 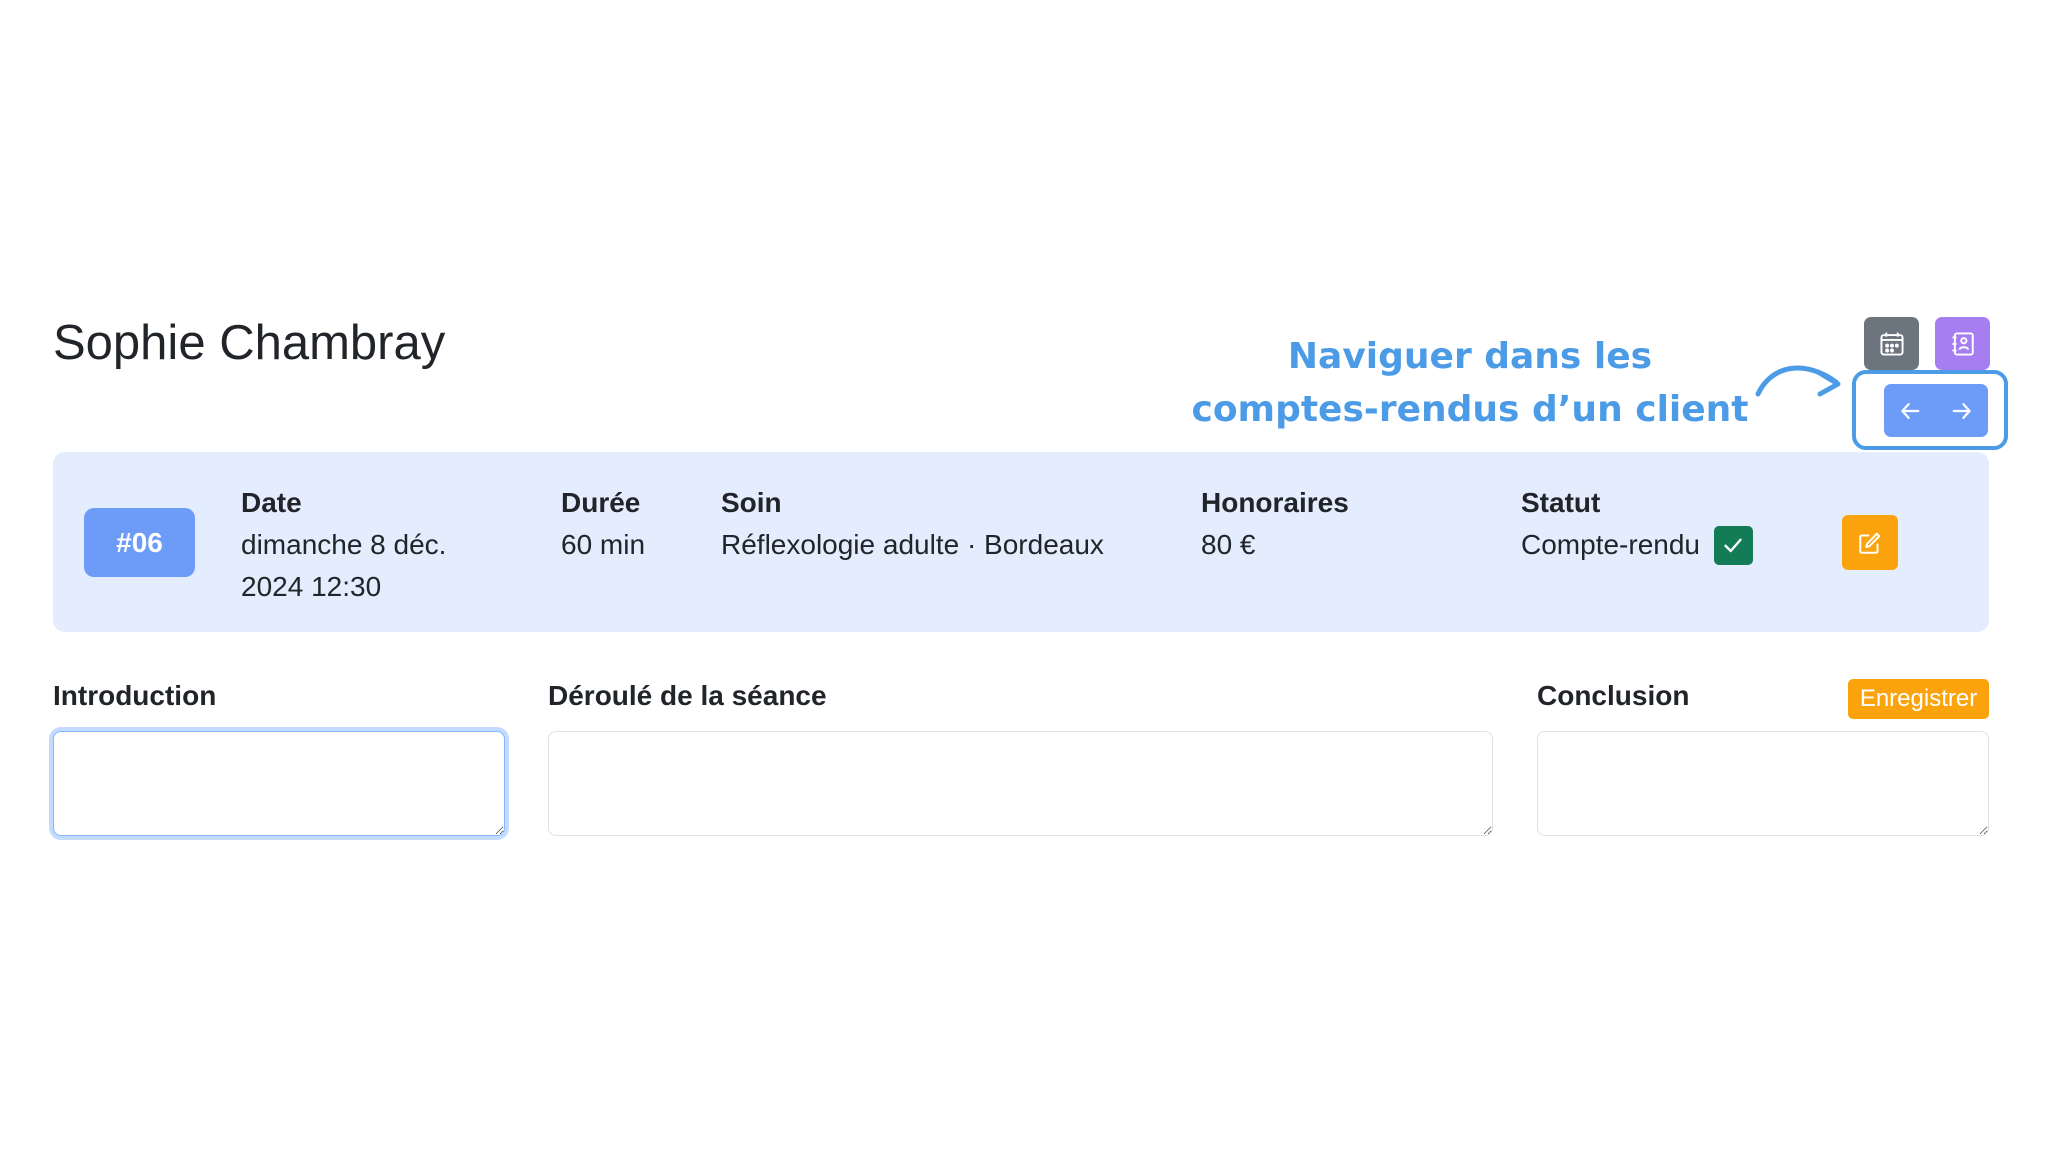 What do you see at coordinates (135, 695) in the screenshot?
I see `introduction-label: Introduction` at bounding box center [135, 695].